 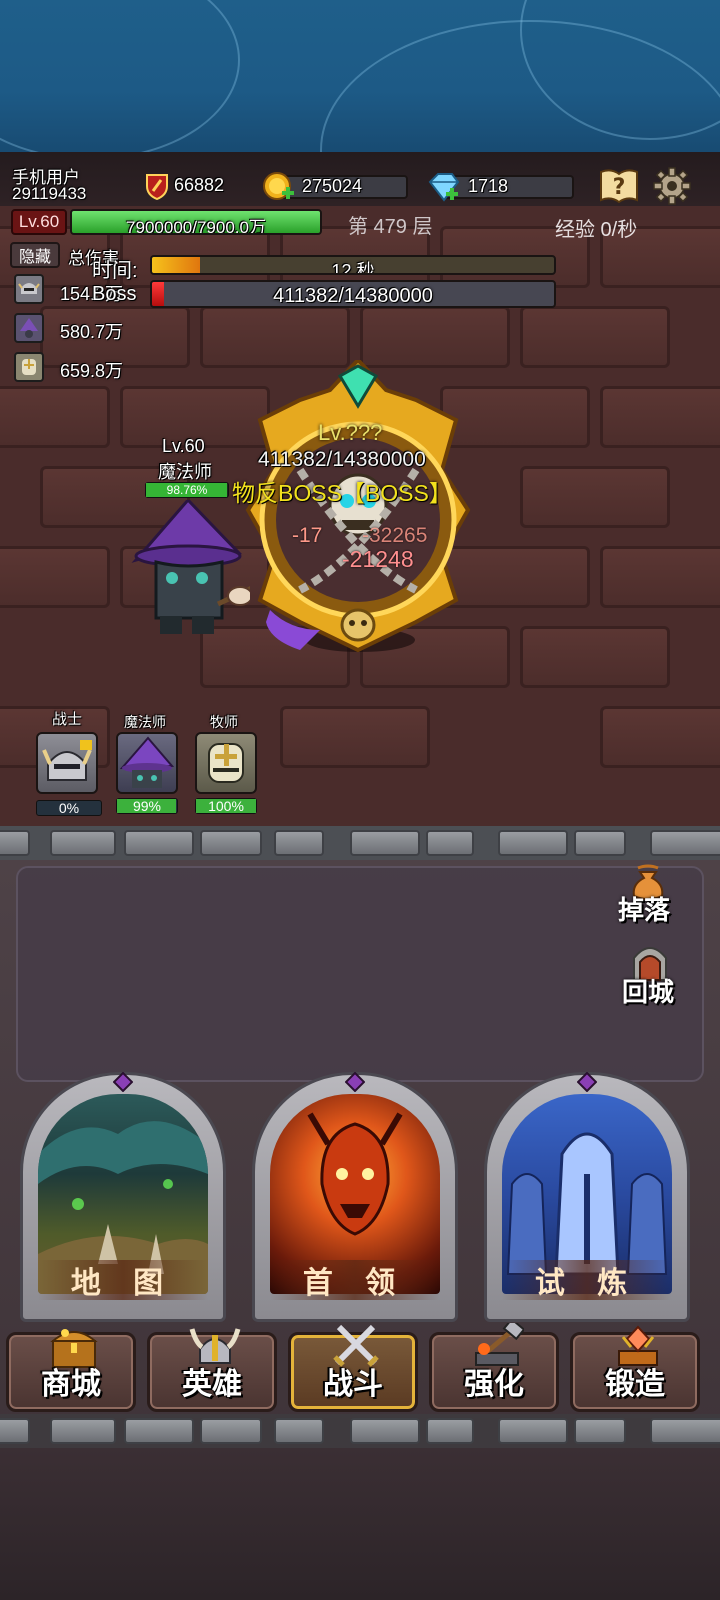 What do you see at coordinates (648, 992) in the screenshot?
I see `return-town-label: 回城` at bounding box center [648, 992].